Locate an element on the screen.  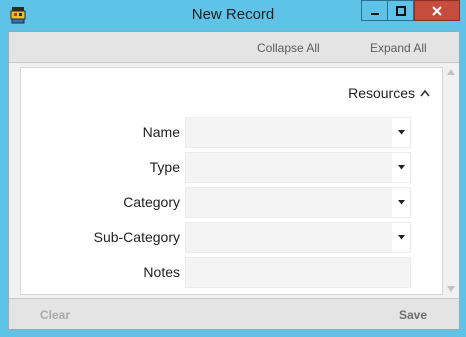
type-dropdown is located at coordinates (298, 167).